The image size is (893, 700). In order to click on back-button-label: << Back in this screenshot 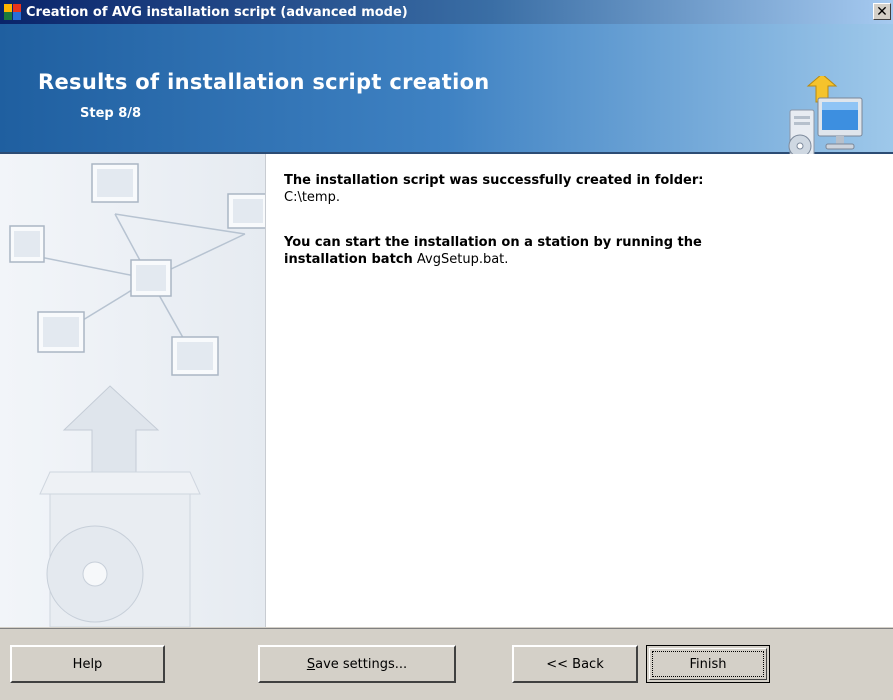, I will do `click(575, 664)`.